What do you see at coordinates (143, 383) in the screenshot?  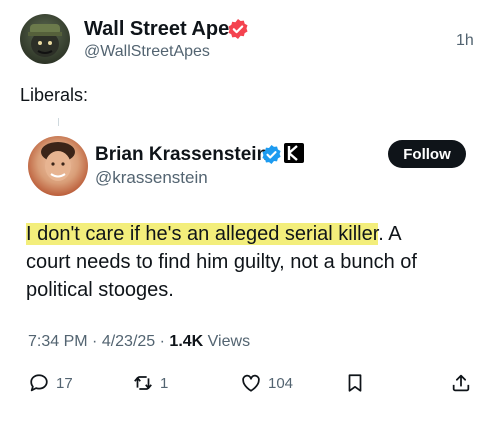 I see `repost-icon` at bounding box center [143, 383].